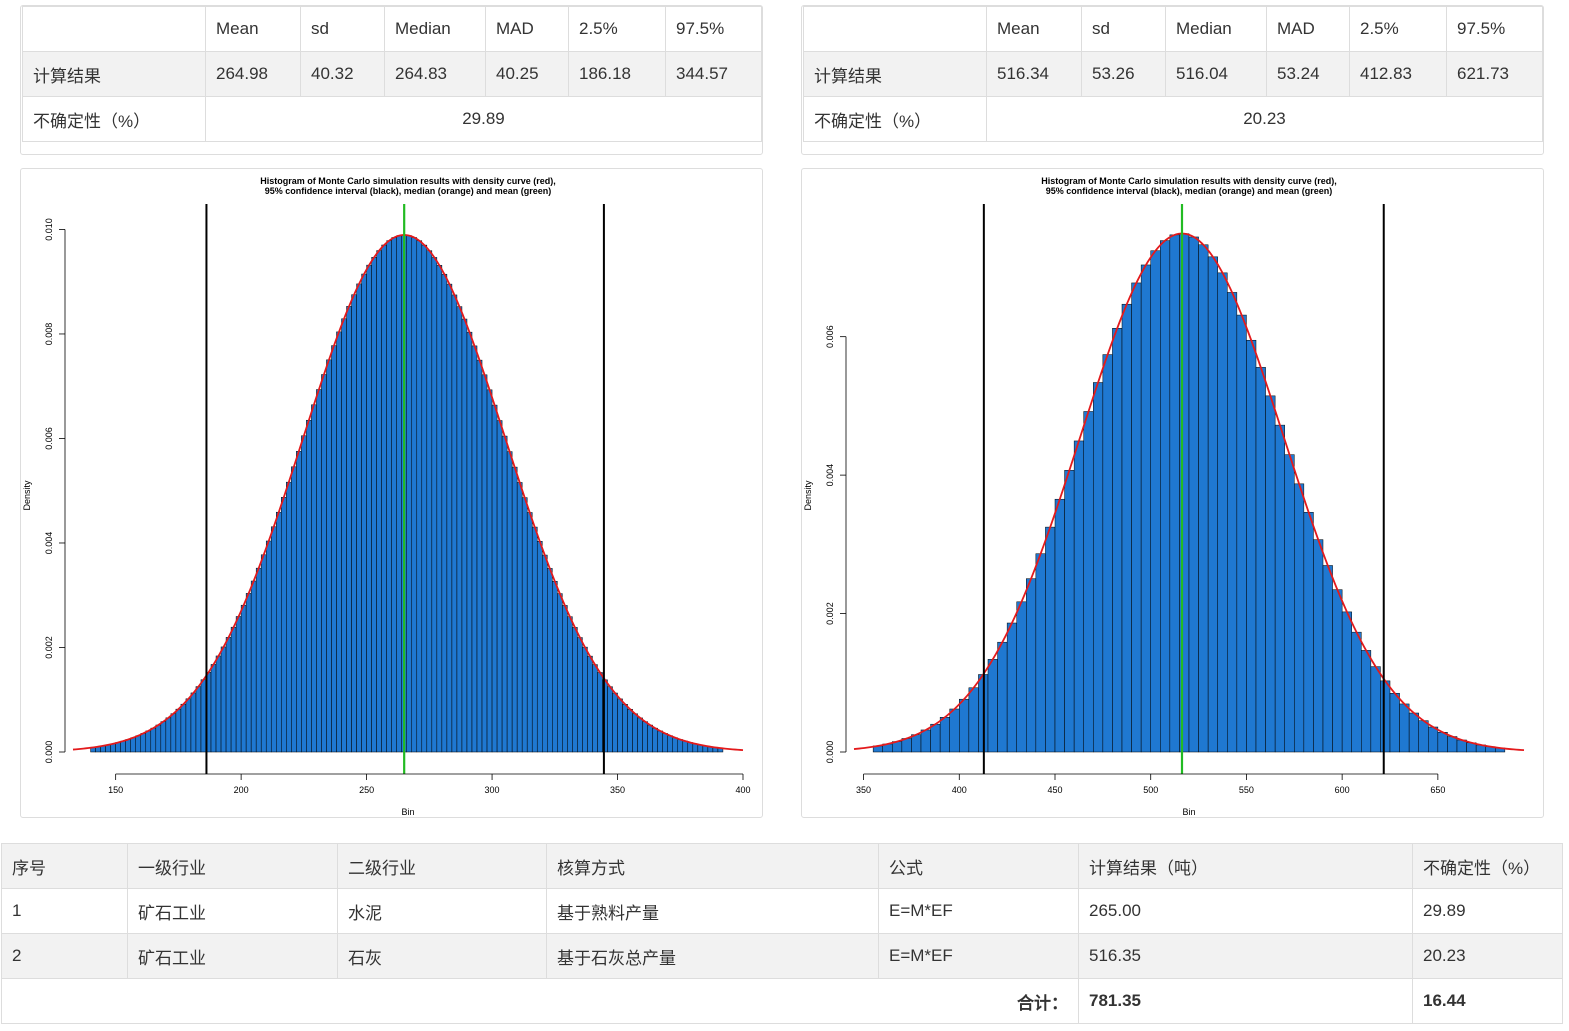 The image size is (1569, 1031). What do you see at coordinates (742, 790) in the screenshot?
I see `x-tick-label: 400` at bounding box center [742, 790].